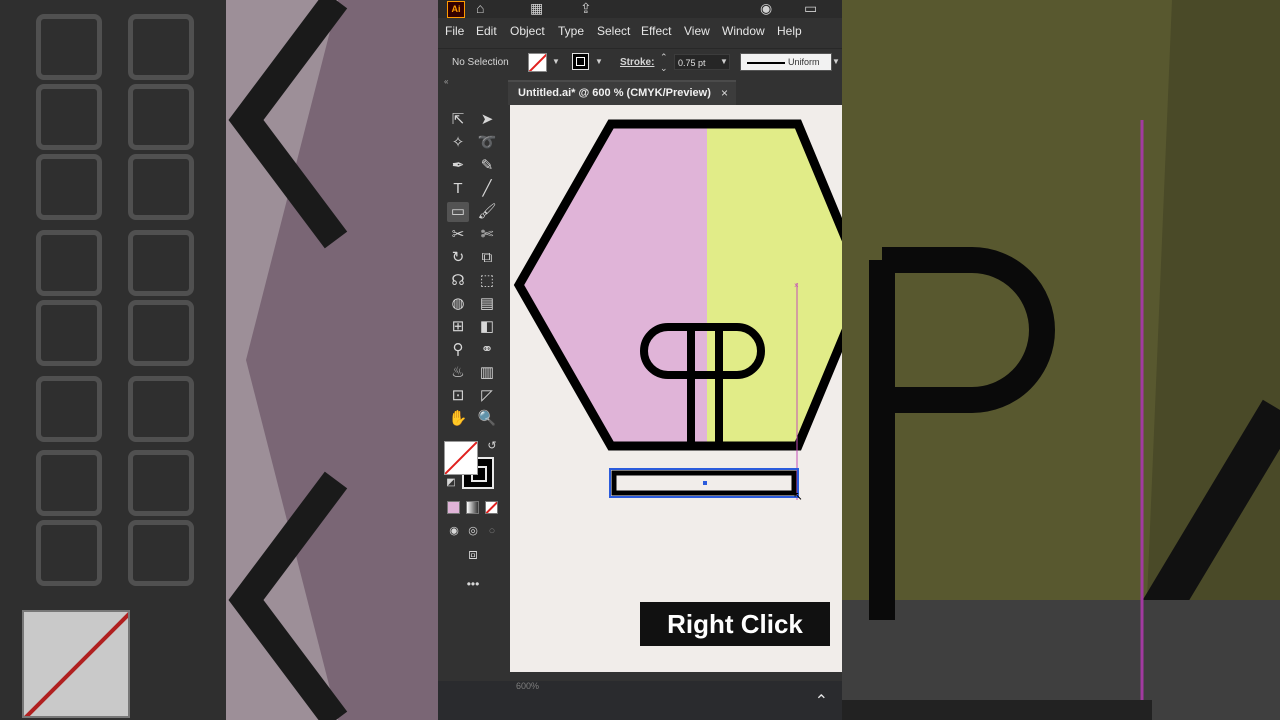  I want to click on shape-builder-tool-icon: ◍, so click(458, 304).